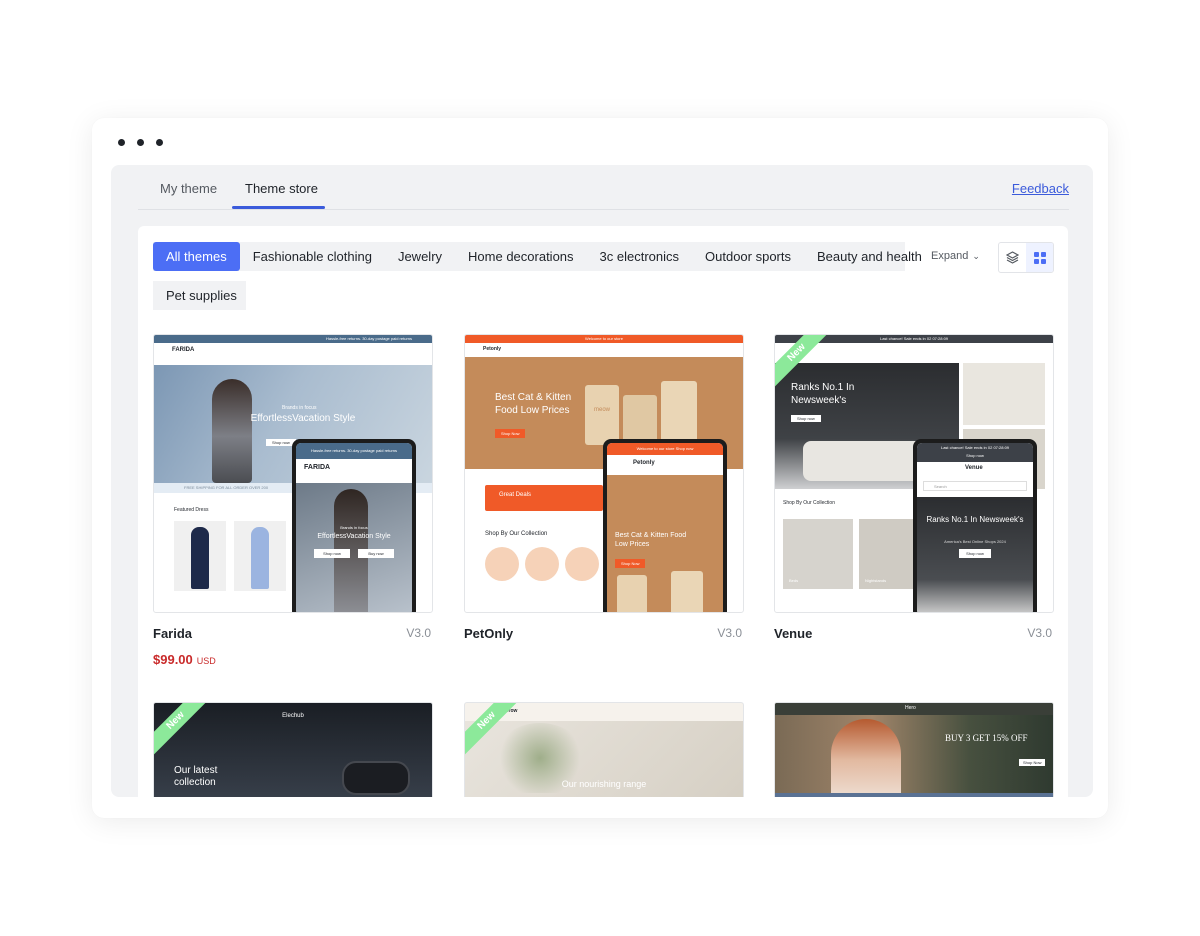 Image resolution: width=1200 pixels, height=936 pixels. I want to click on layers-icon, so click(1012, 257).